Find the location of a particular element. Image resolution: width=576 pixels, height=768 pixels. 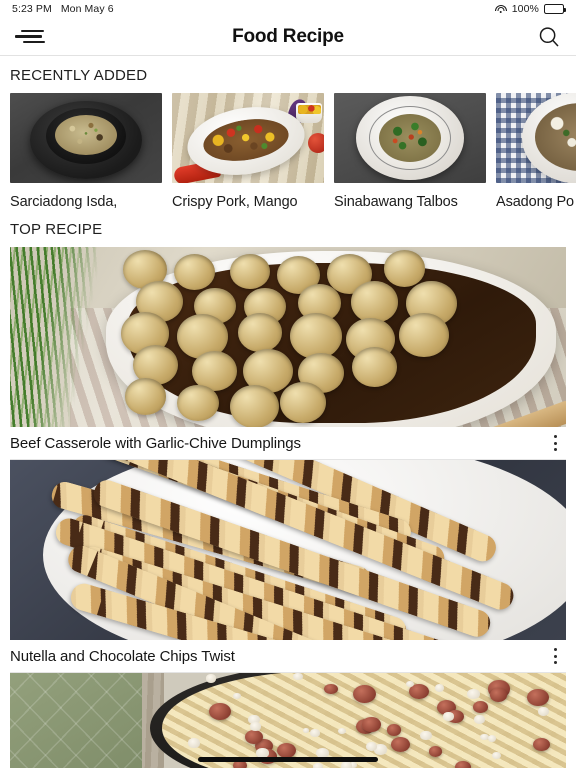

recipe-card-title: Asadong Po is located at coordinates (535, 202).